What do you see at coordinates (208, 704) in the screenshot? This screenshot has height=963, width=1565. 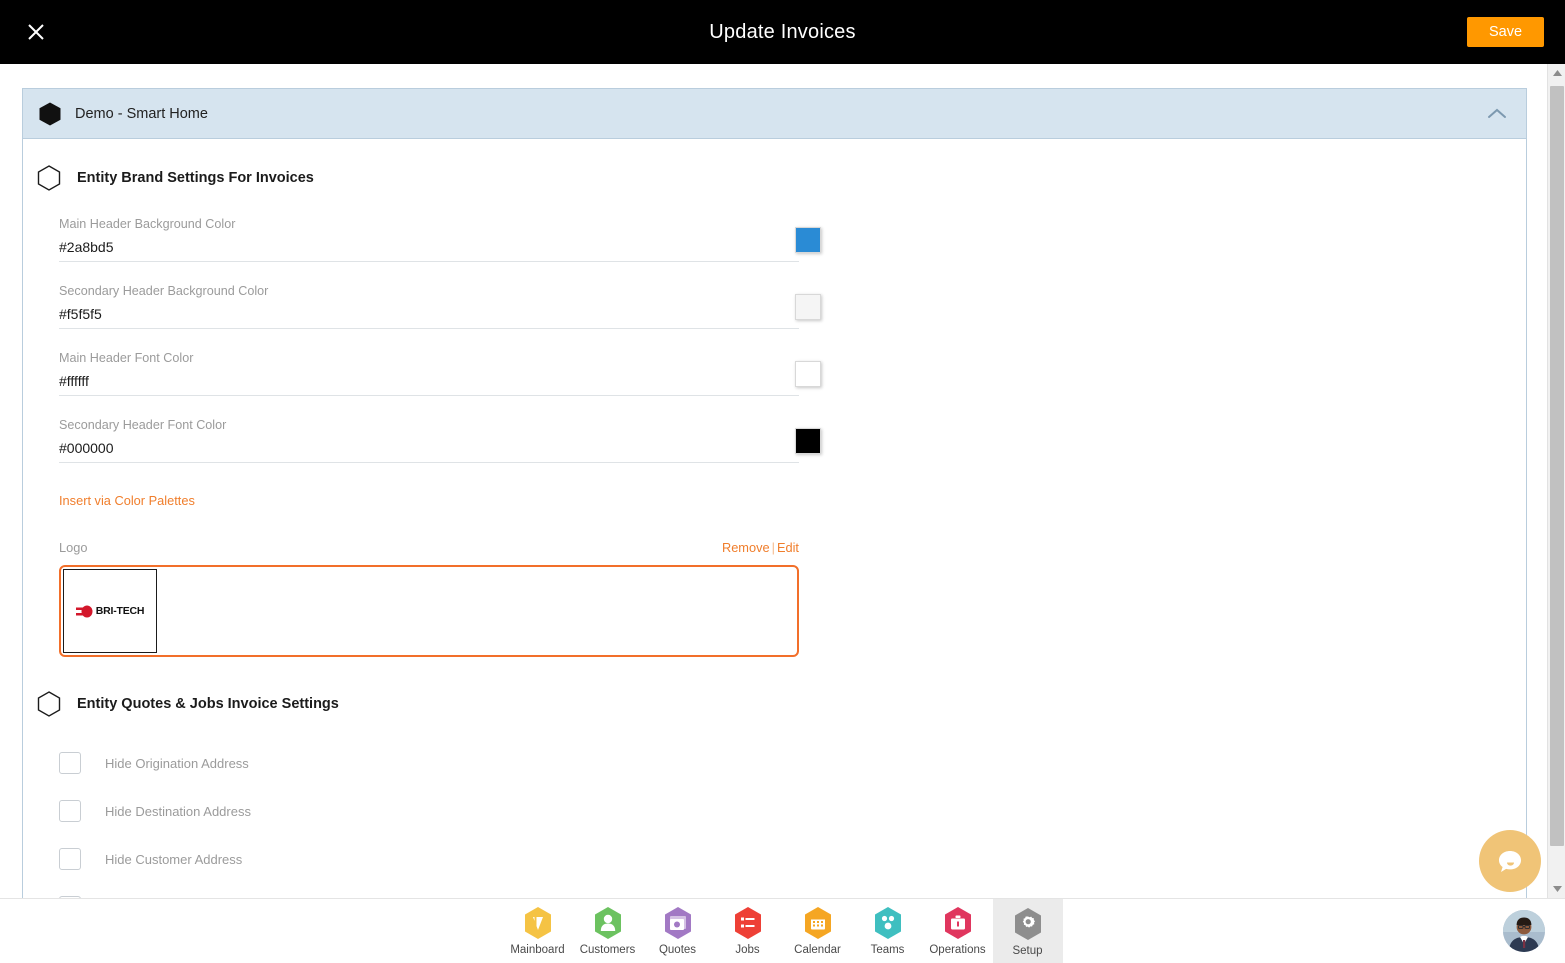 I see `invoice-settings-title: Entity Quotes & Jobs Invoice Settings` at bounding box center [208, 704].